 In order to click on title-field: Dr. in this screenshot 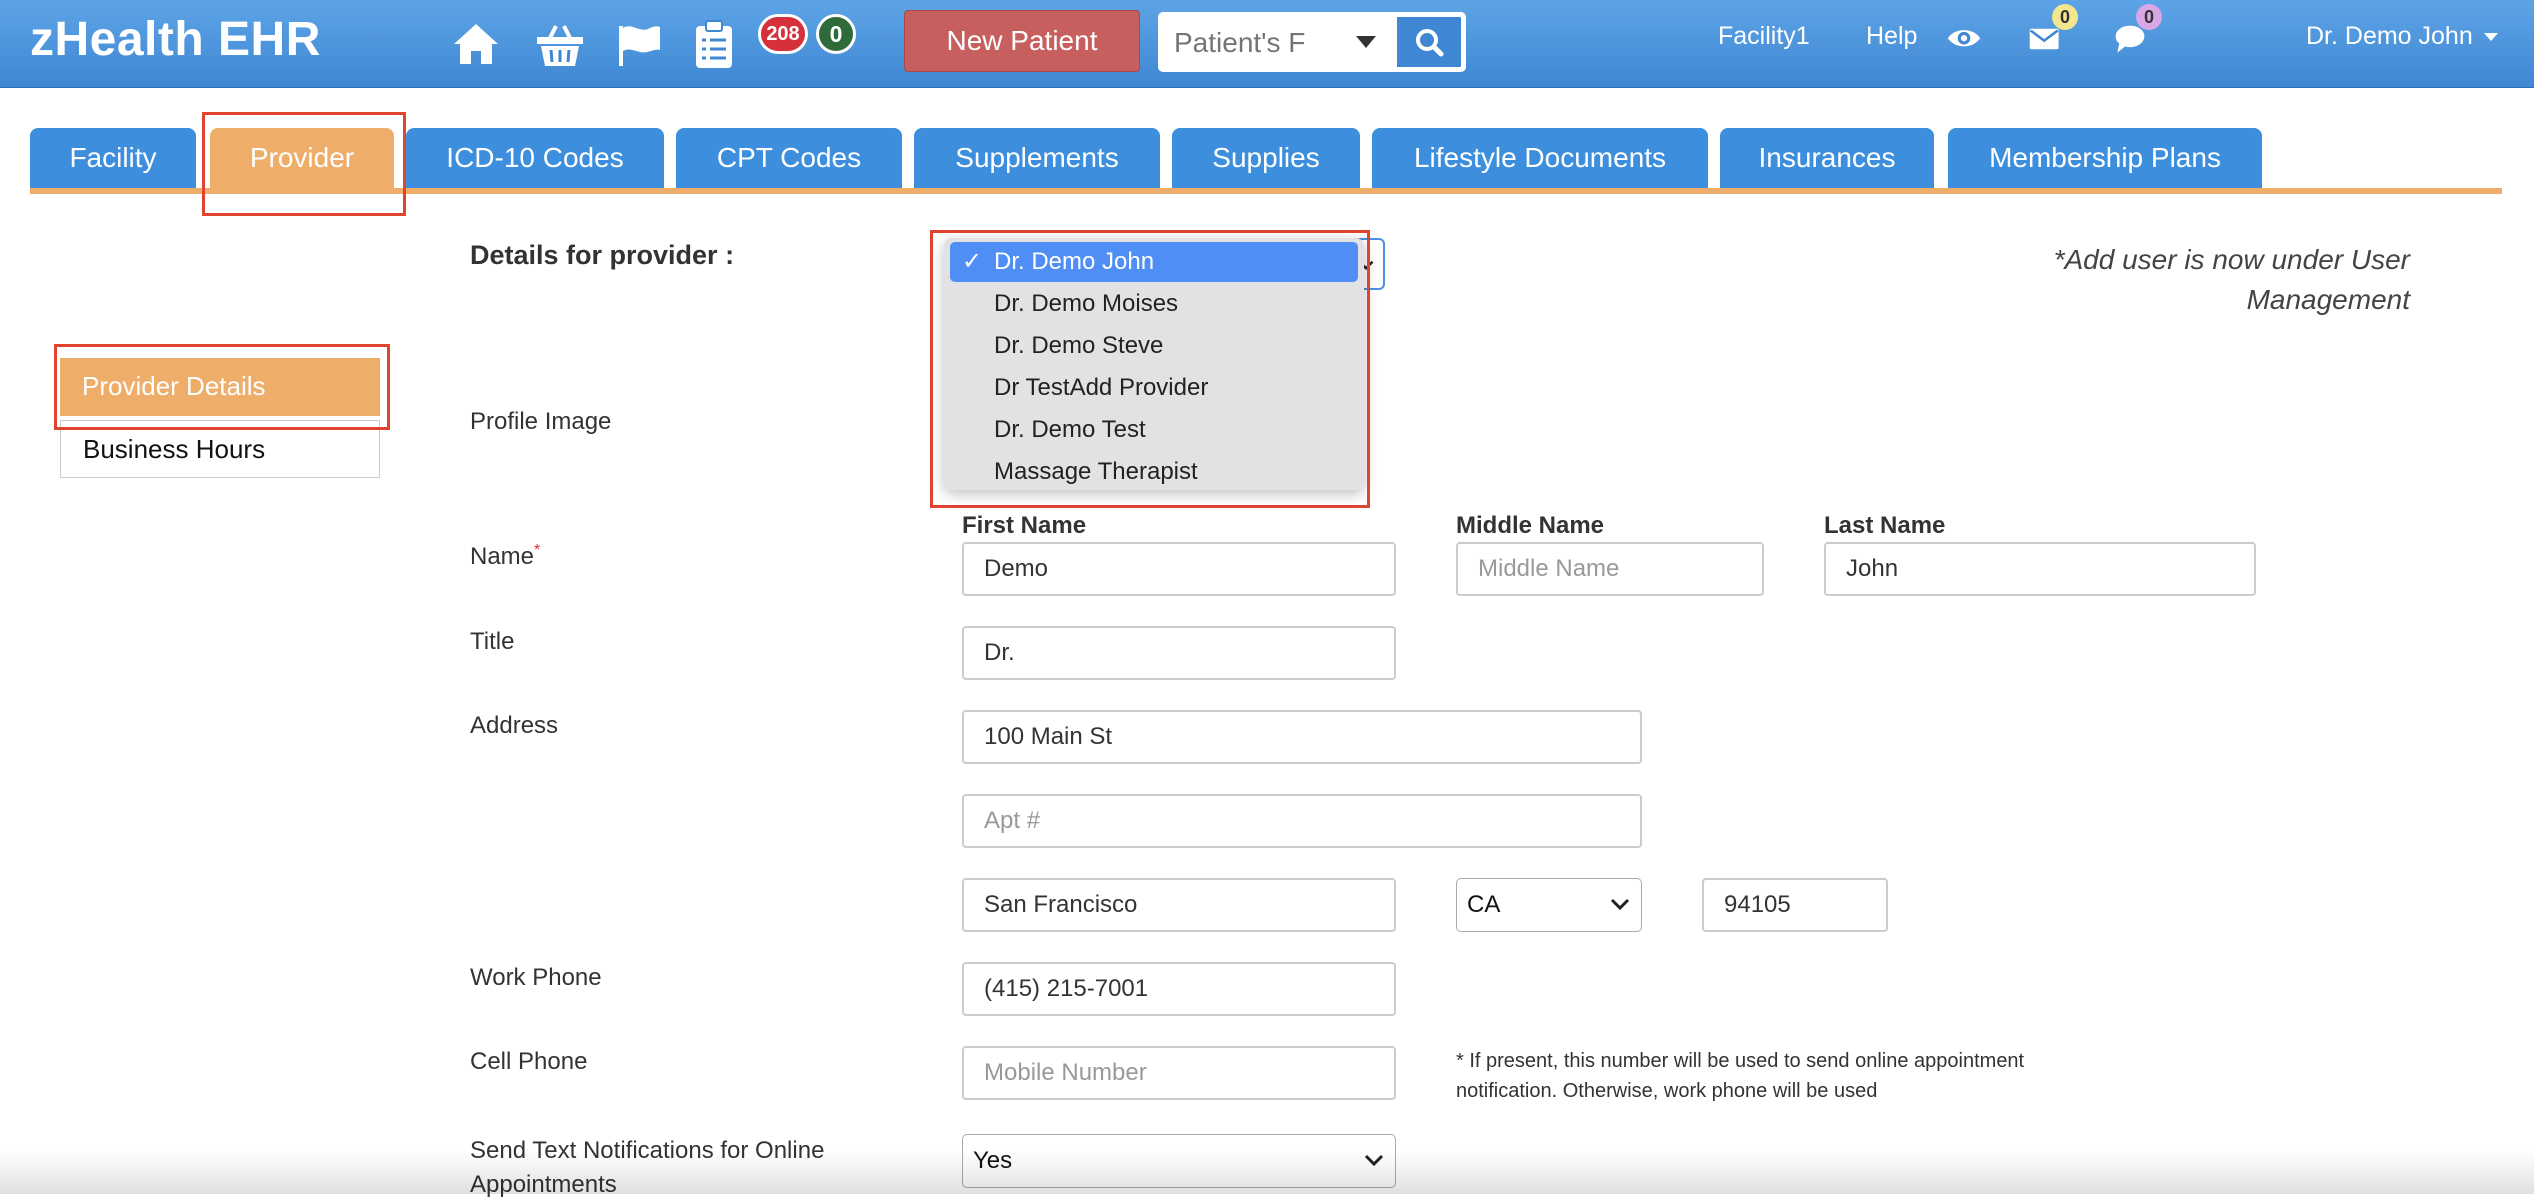, I will do `click(1179, 653)`.